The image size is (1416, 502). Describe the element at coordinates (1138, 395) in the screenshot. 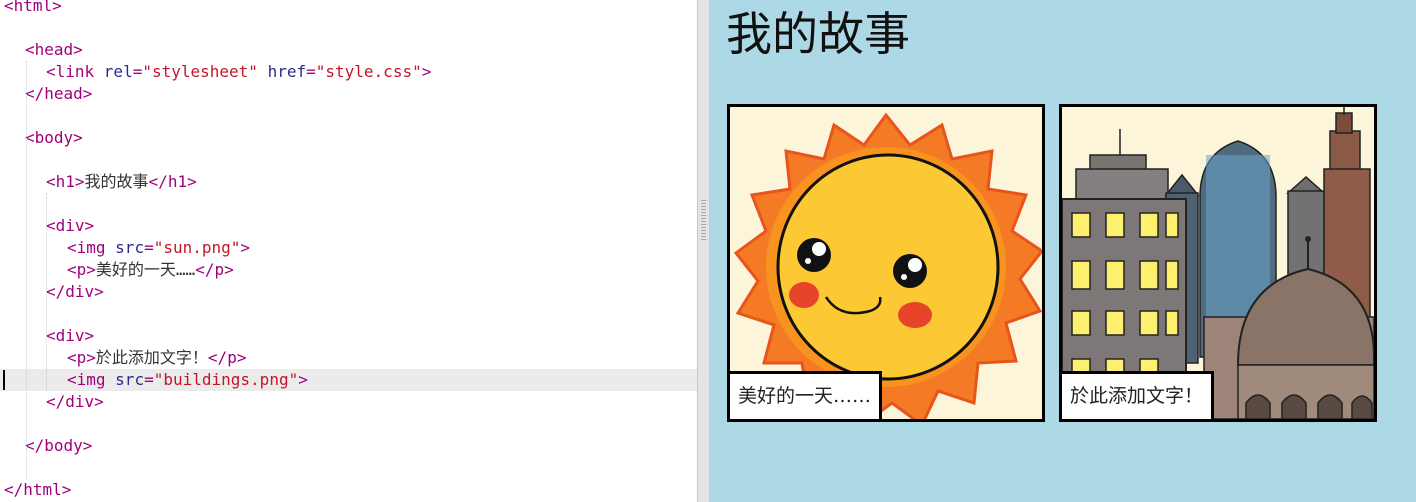

I see `panel-caption: 於此添加文字！` at that location.